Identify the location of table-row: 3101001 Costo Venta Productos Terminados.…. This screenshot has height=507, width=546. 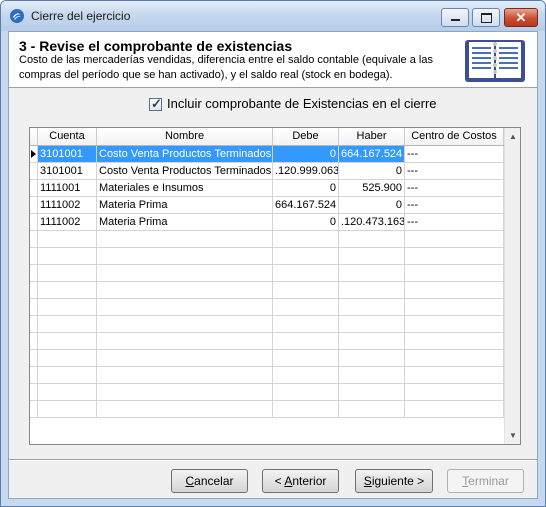
(267, 171).